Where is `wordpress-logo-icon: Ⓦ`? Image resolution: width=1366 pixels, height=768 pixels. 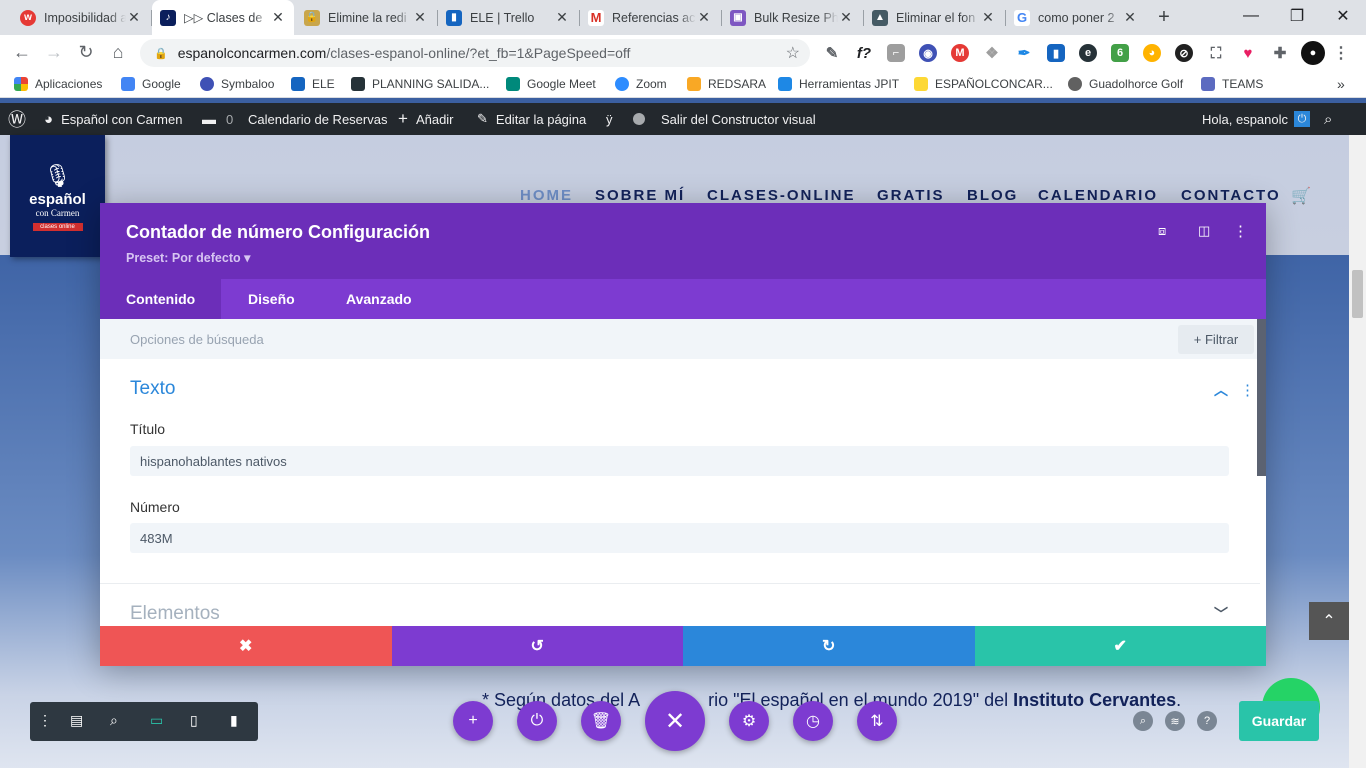 wordpress-logo-icon: Ⓦ is located at coordinates (17, 119).